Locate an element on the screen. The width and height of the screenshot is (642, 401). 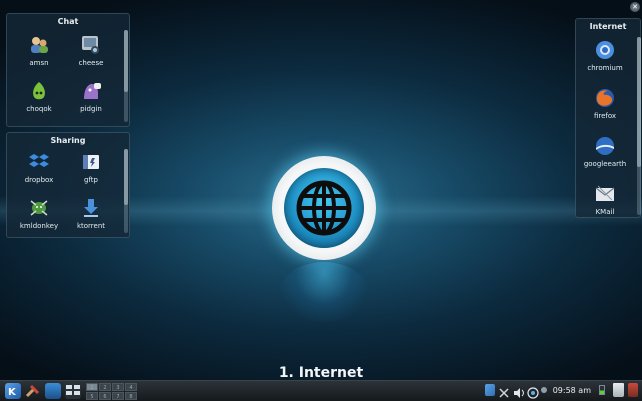
globe-icon is located at coordinates (324, 208).